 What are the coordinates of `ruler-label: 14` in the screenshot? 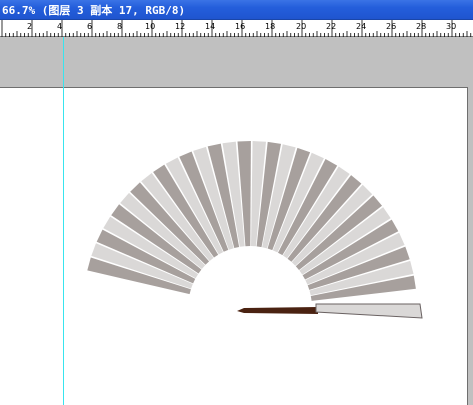 It's located at (210, 26).